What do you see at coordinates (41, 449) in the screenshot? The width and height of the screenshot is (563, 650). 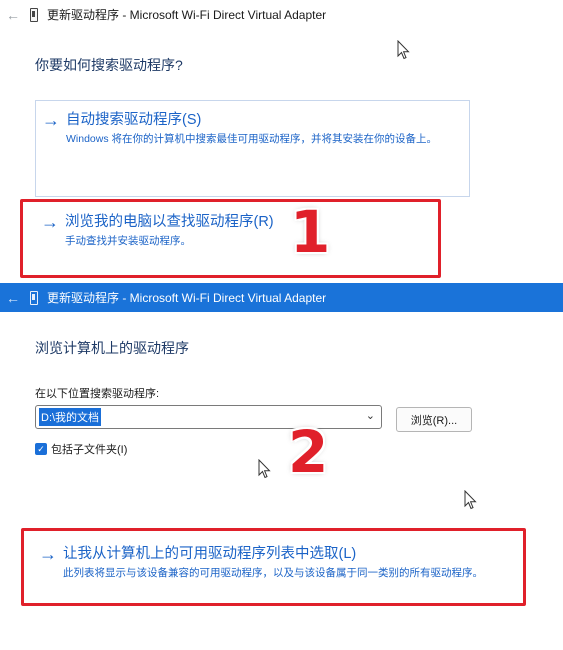 I see `checkbox-checked-icon: ✓` at bounding box center [41, 449].